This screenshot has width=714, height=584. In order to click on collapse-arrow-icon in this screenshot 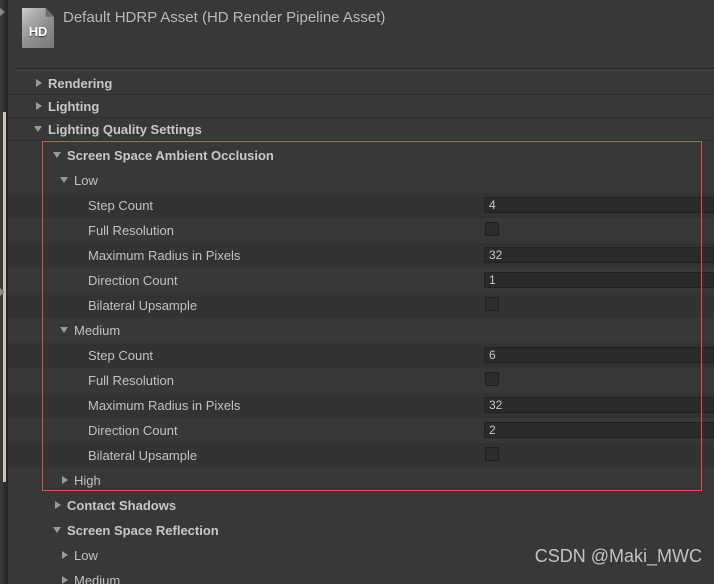, I will do `click(2, 12)`.